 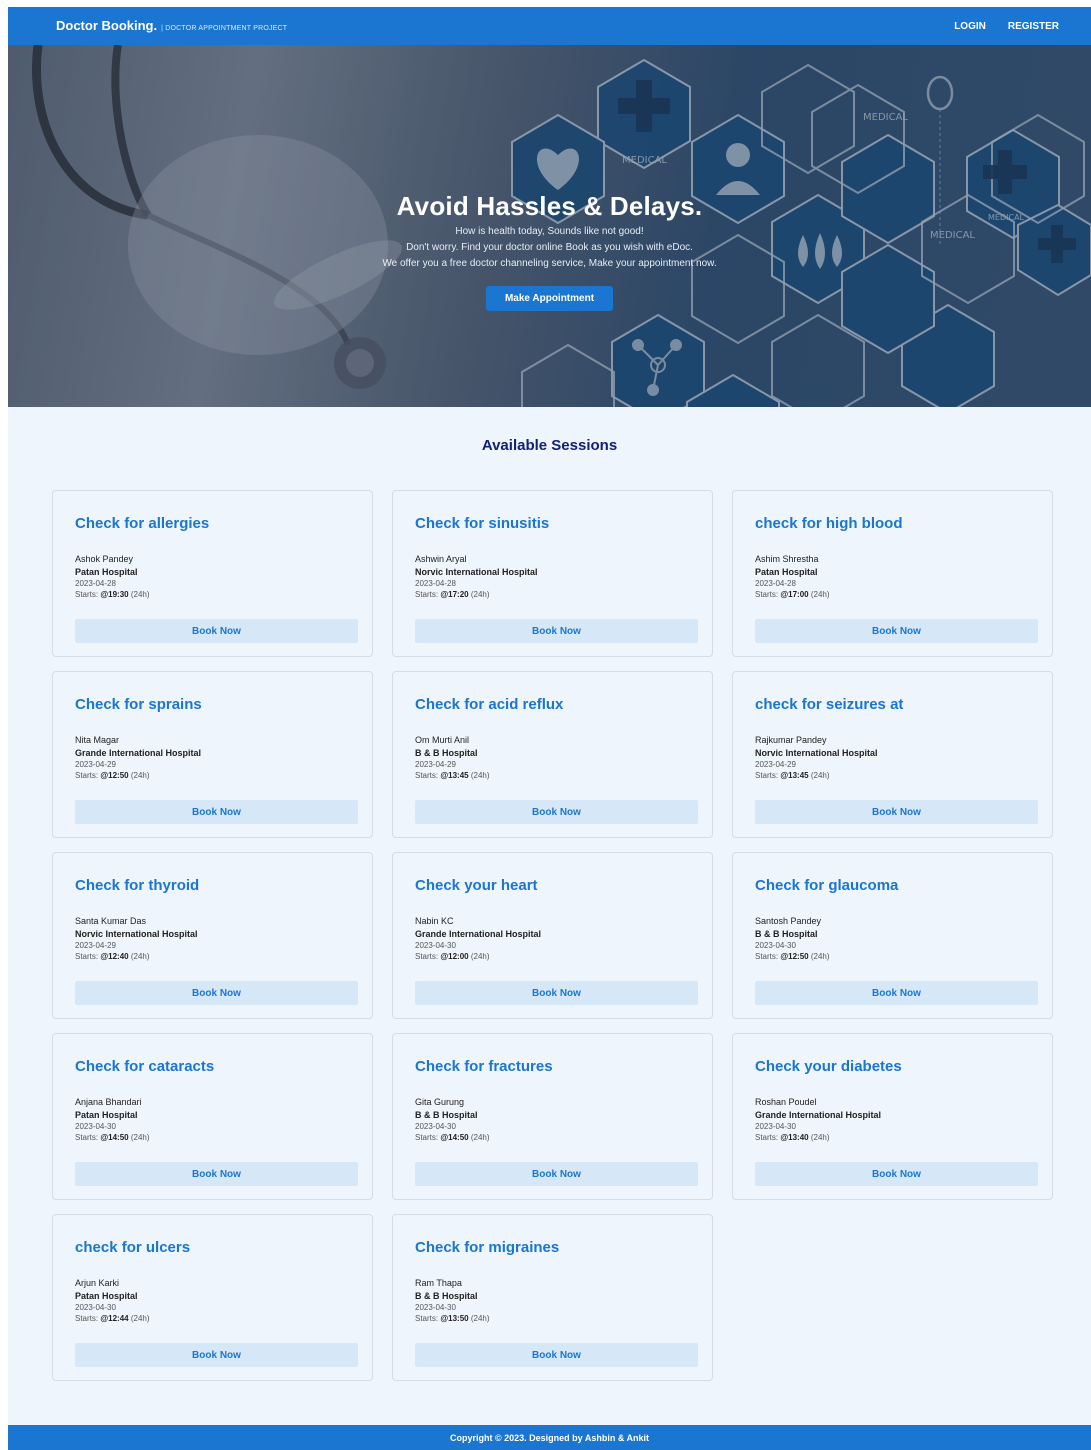 I want to click on session-start-time: Starts: @12:44 (24h), so click(x=212, y=1319).